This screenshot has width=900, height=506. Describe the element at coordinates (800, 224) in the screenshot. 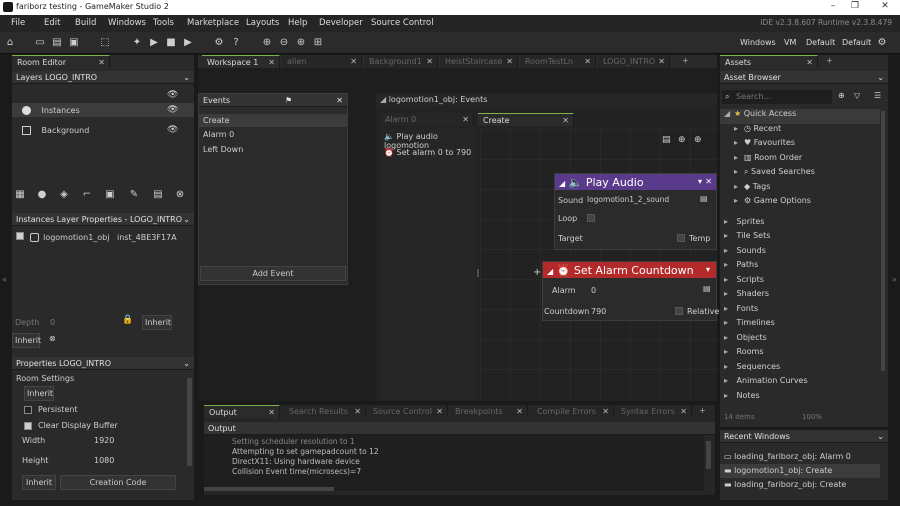

I see `tree-sprites: ▸ Sprites` at that location.